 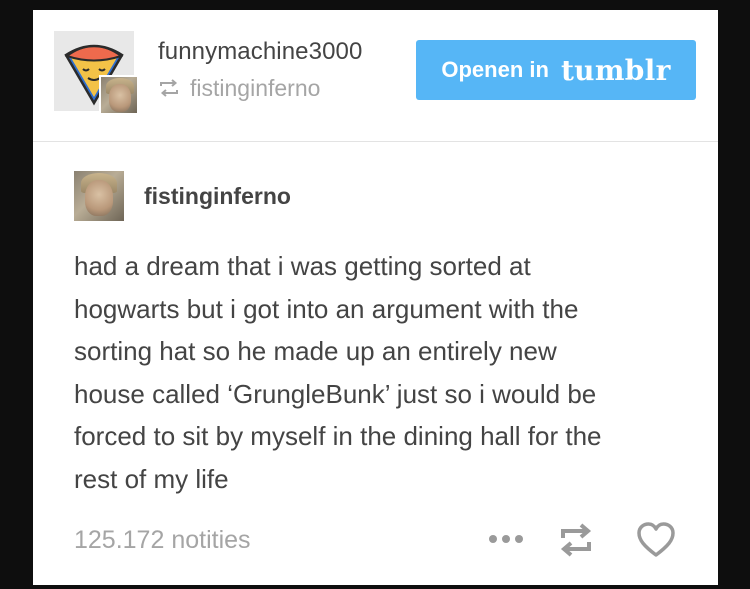 I want to click on reblog-source-avatar, so click(x=119, y=95).